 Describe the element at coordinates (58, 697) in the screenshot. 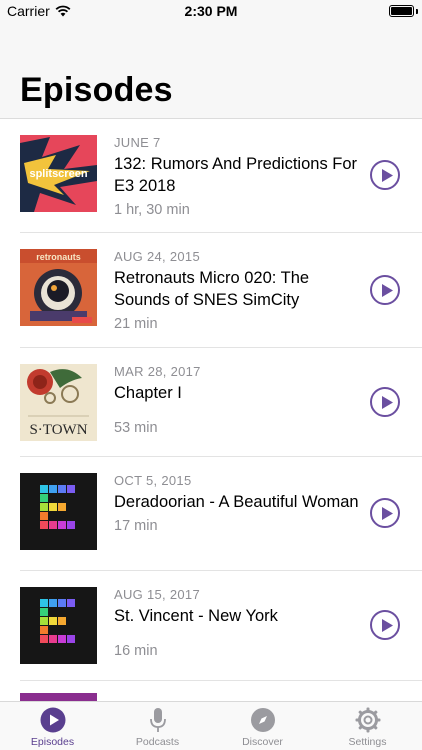

I see `next-episode-artwork-peek` at that location.